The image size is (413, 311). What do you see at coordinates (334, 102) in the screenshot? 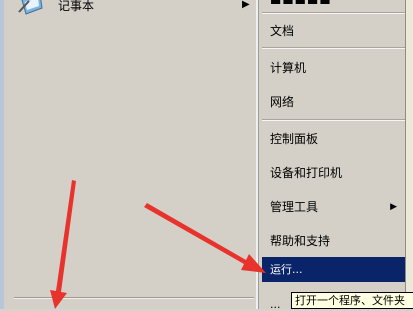
I see `menu-item-network: 网络` at bounding box center [334, 102].